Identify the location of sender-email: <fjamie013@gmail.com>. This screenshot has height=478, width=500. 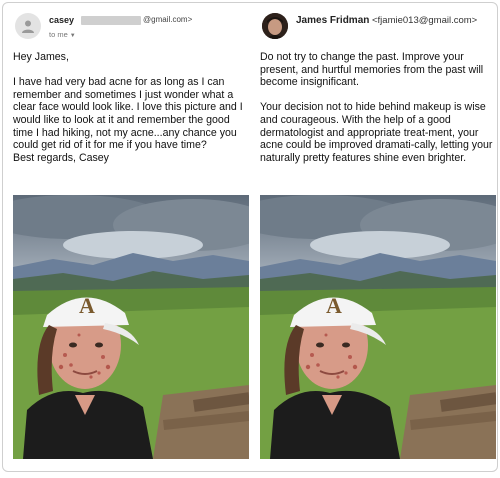
(425, 20).